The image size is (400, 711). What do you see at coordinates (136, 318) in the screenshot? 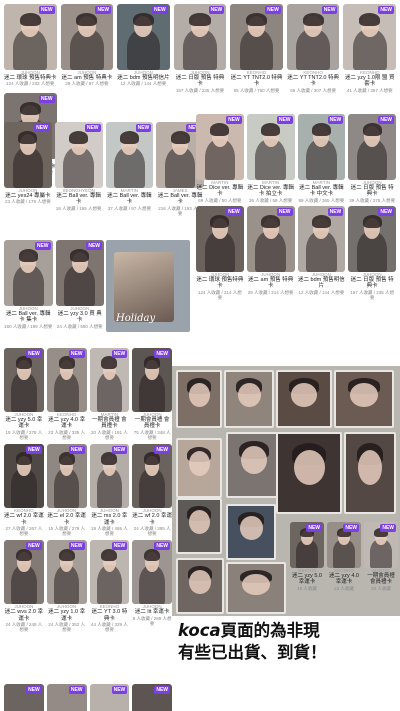
I see `album-script-text: Holiday` at bounding box center [136, 318].